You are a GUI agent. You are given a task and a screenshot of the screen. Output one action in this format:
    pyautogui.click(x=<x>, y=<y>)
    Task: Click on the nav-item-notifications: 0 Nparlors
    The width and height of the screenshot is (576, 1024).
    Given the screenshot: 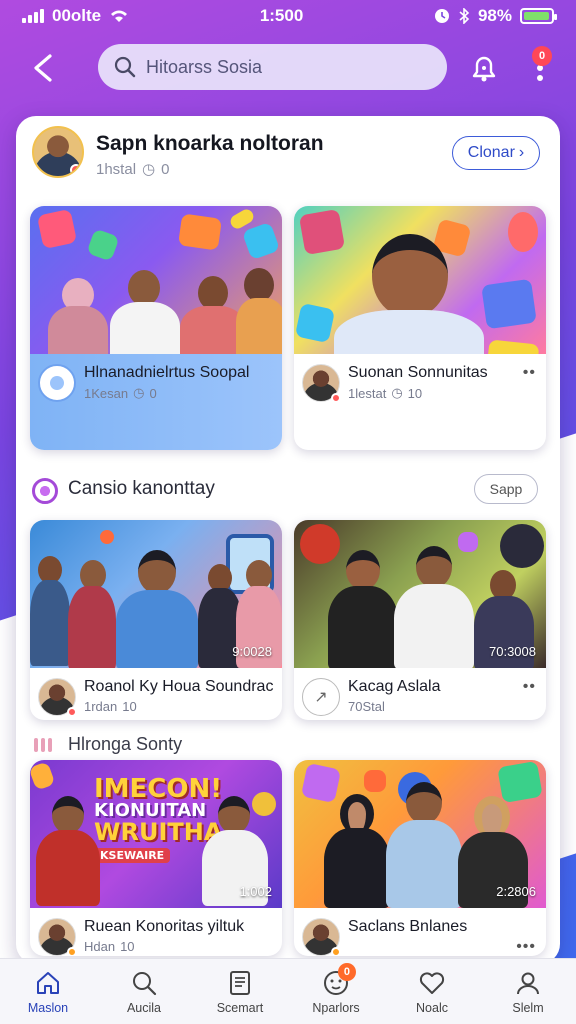 What is the action you would take?
    pyautogui.click(x=336, y=991)
    